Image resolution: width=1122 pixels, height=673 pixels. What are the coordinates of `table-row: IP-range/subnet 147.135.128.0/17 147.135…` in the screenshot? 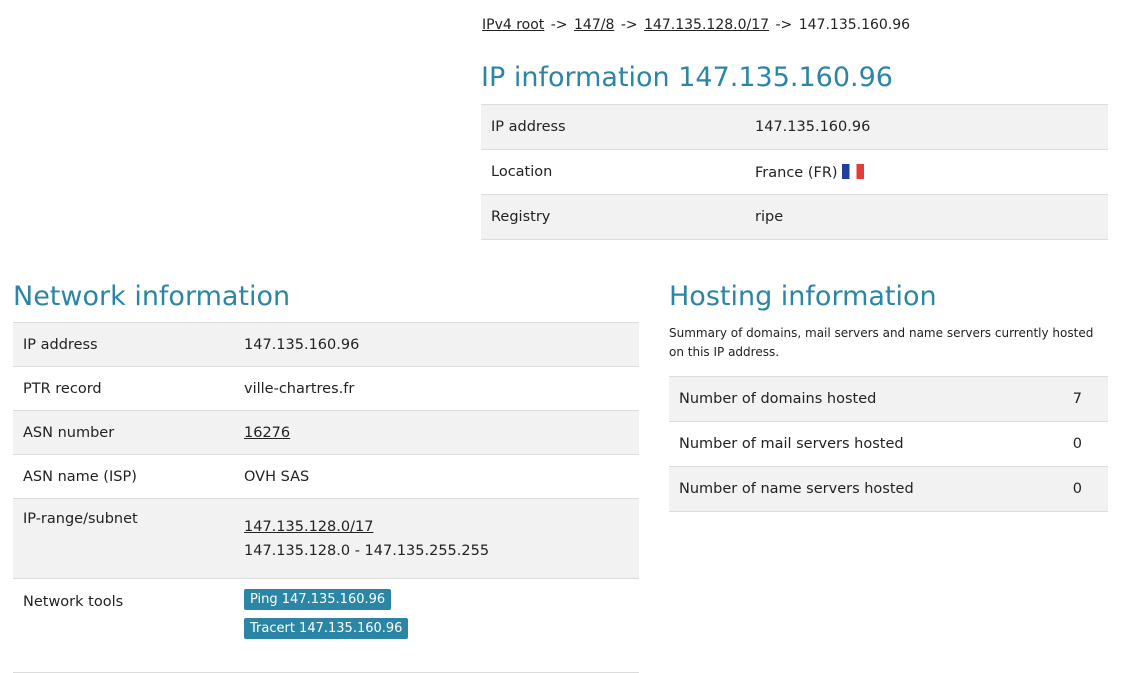 It's located at (326, 538).